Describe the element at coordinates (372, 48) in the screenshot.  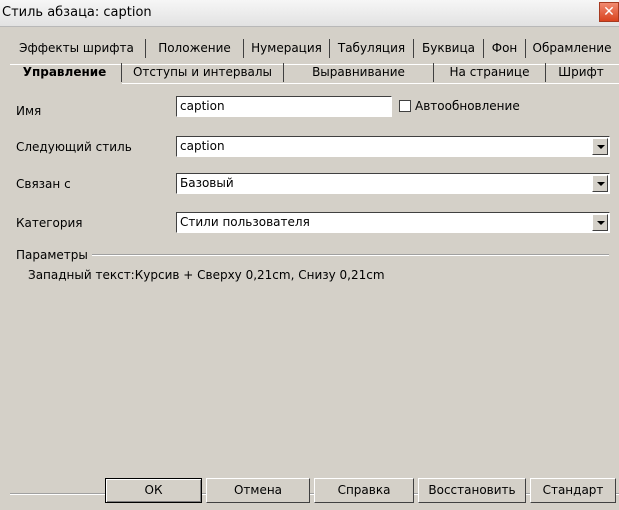
I see `tab-tabs: Табуляция` at that location.